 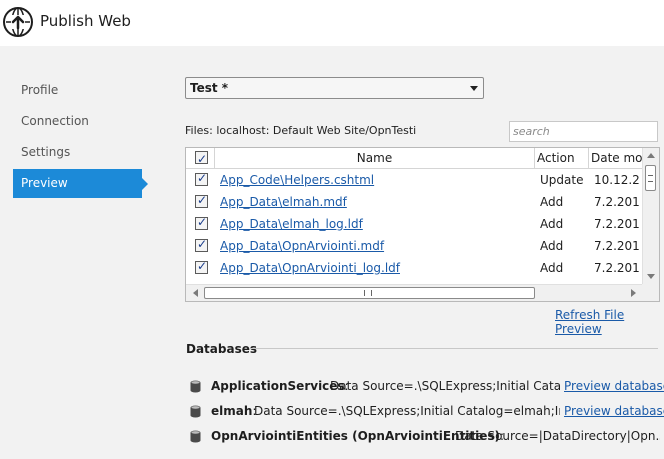 I want to click on database-name: ApplicationServices:, so click(x=280, y=386).